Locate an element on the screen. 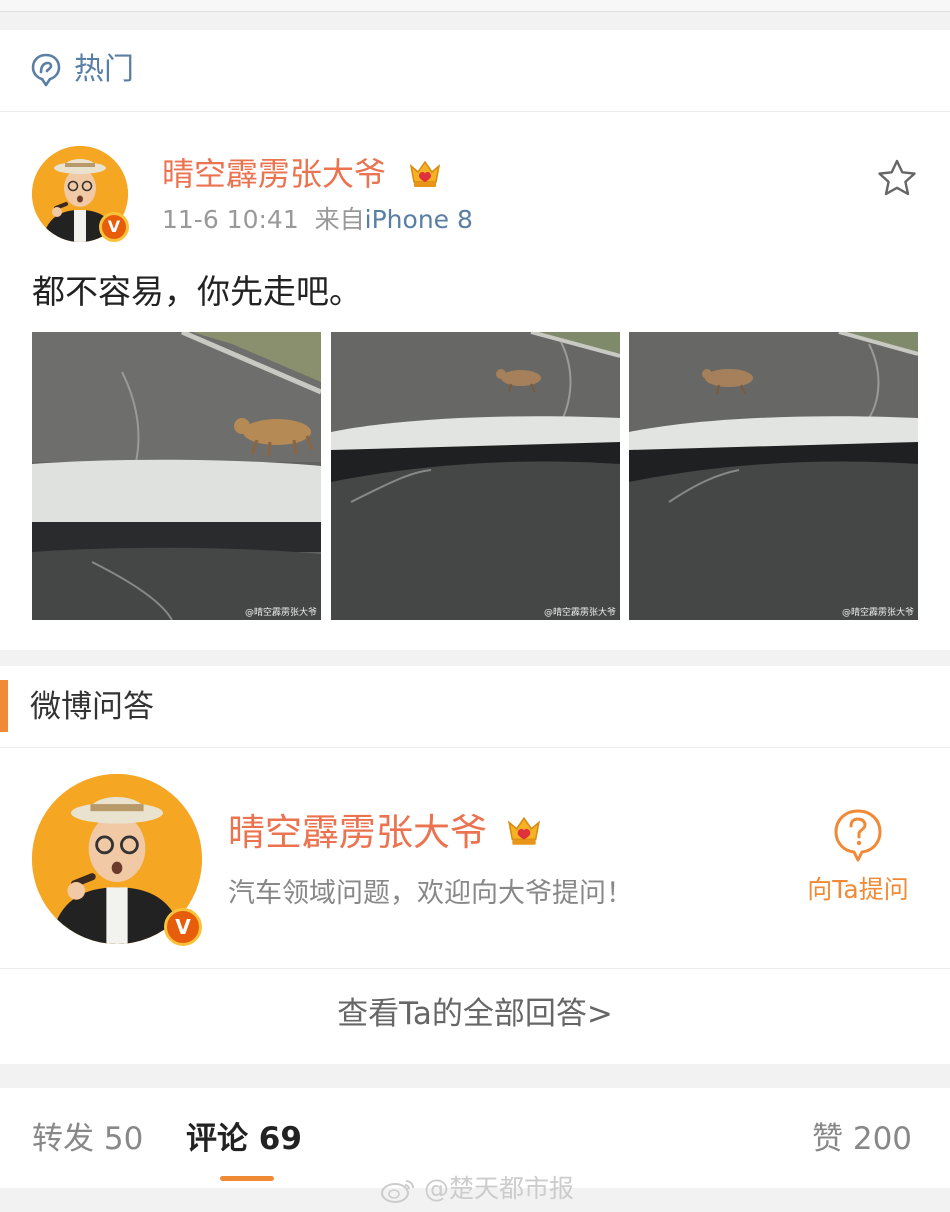 This screenshot has height=1212, width=950. author-name: 晴空霹雳张大爷 is located at coordinates (274, 174).